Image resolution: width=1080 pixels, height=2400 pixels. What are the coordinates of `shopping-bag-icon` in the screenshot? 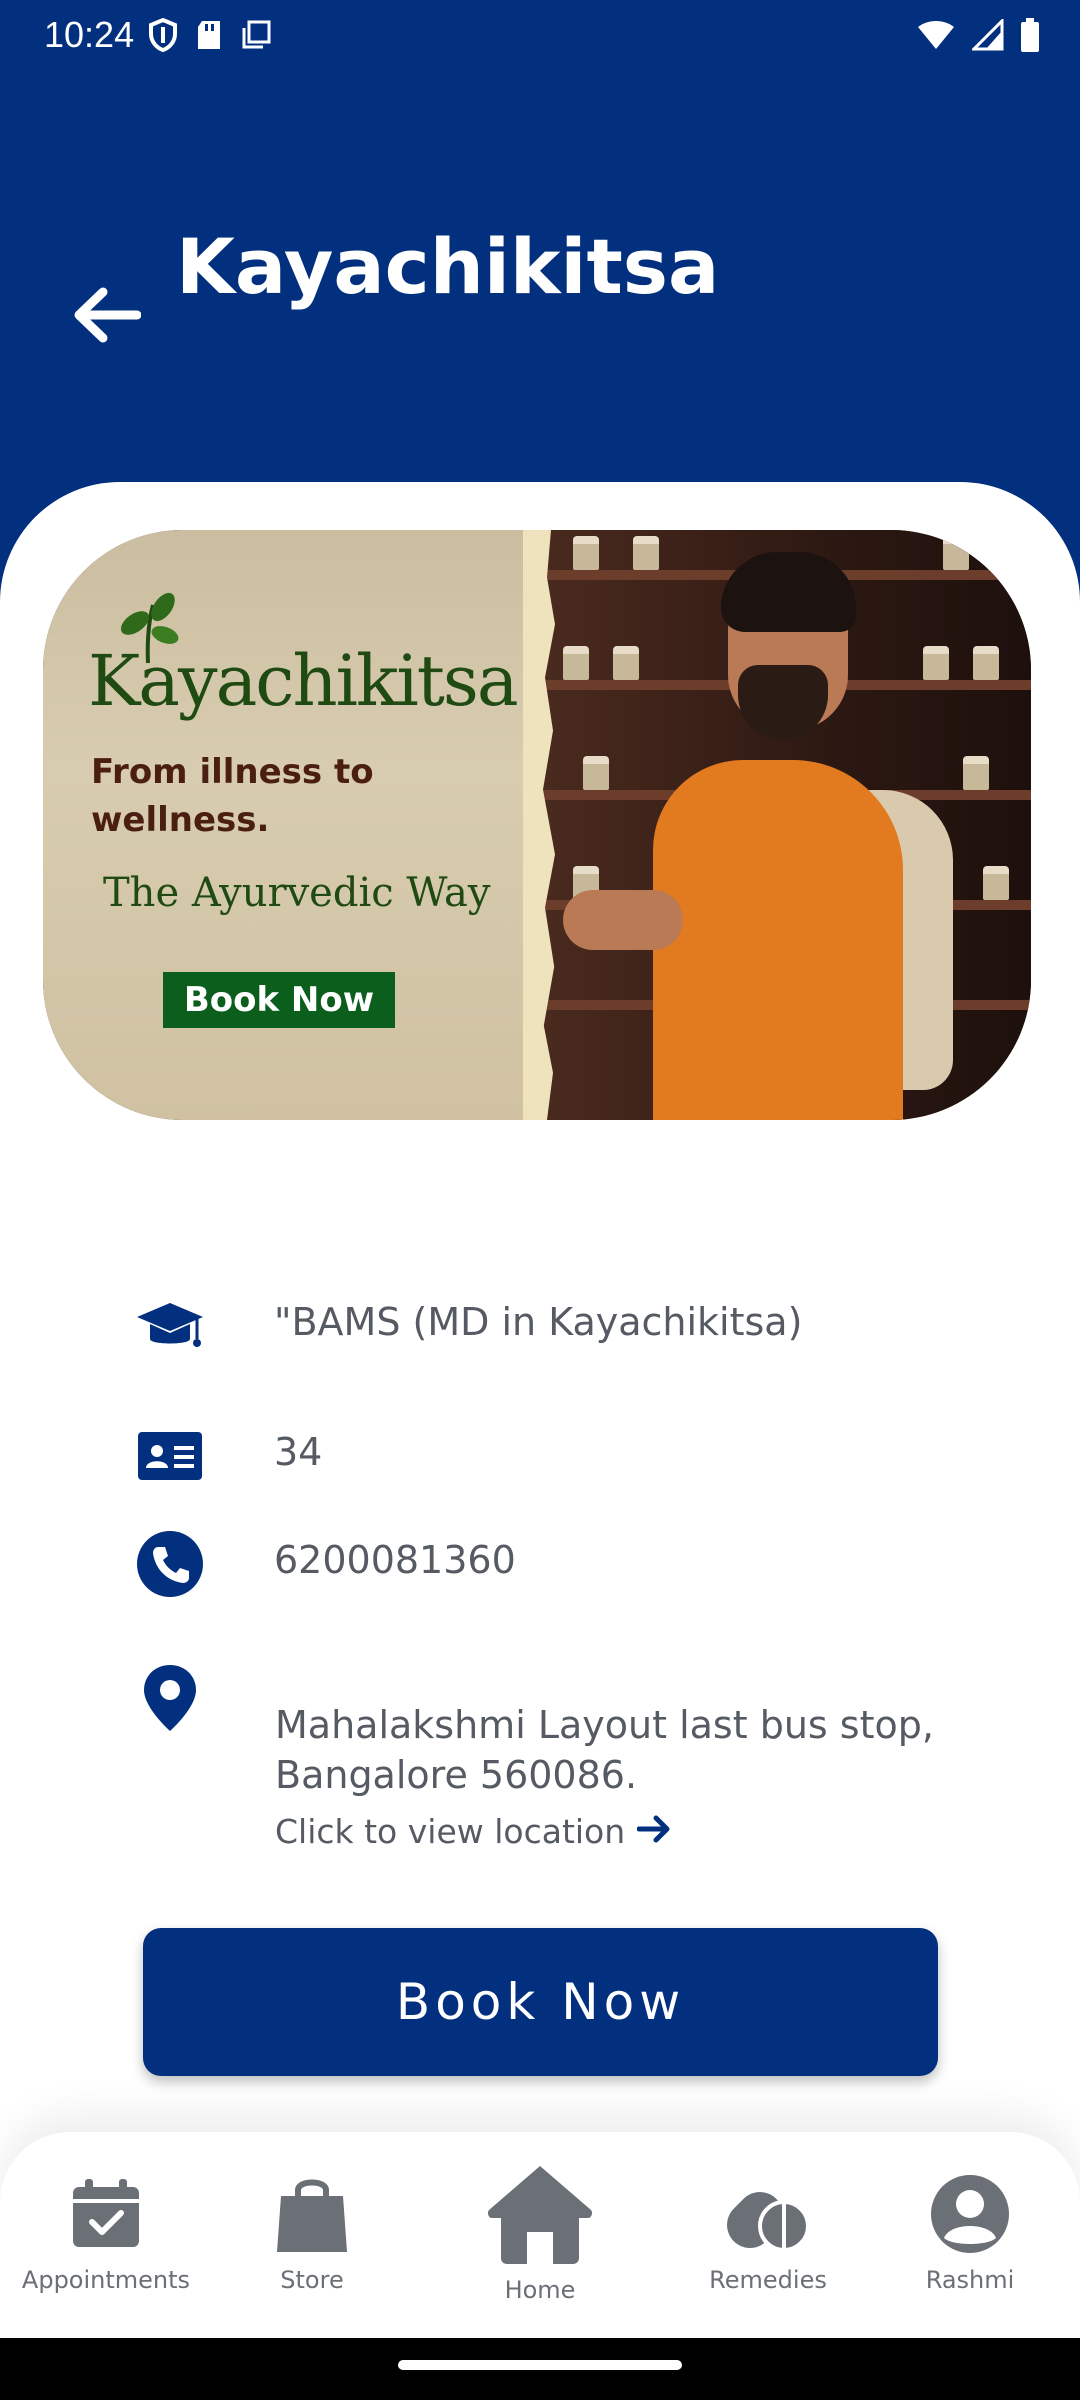 It's located at (312, 2214).